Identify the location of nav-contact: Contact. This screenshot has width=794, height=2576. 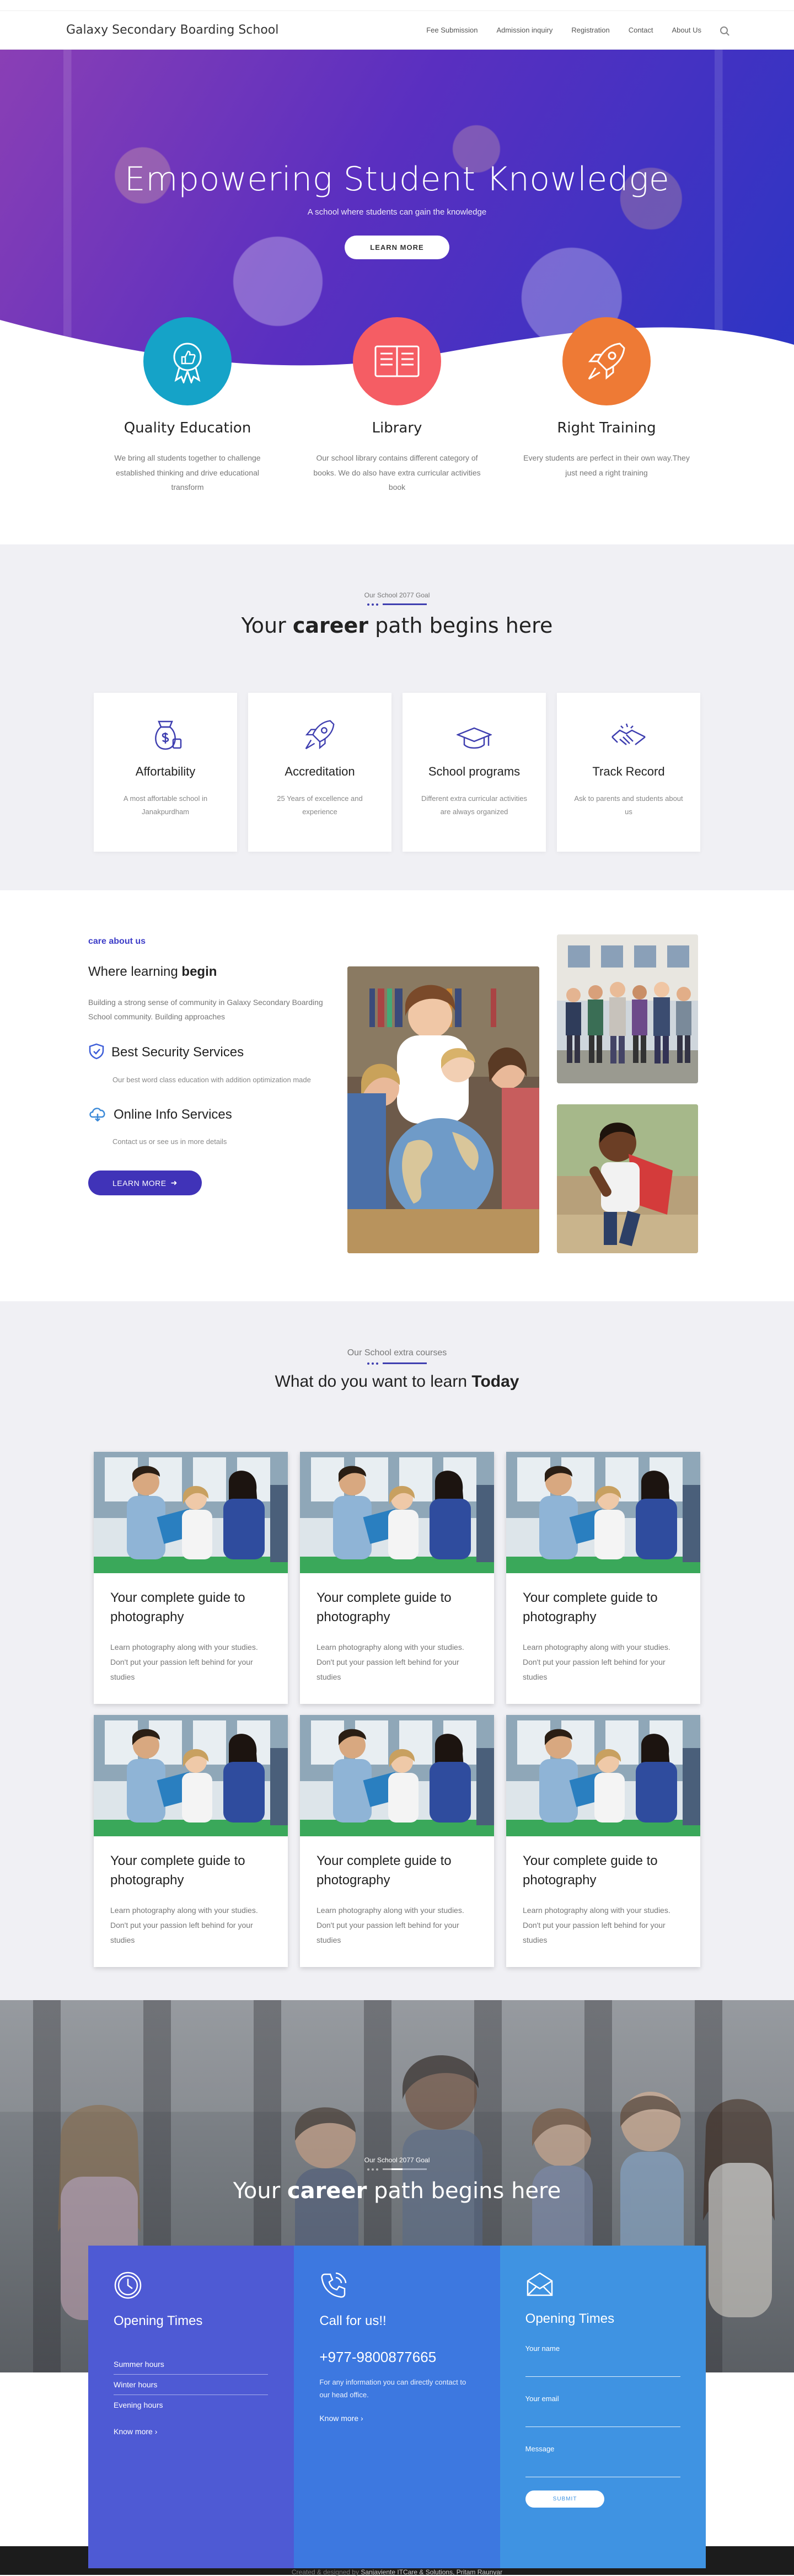
(641, 30).